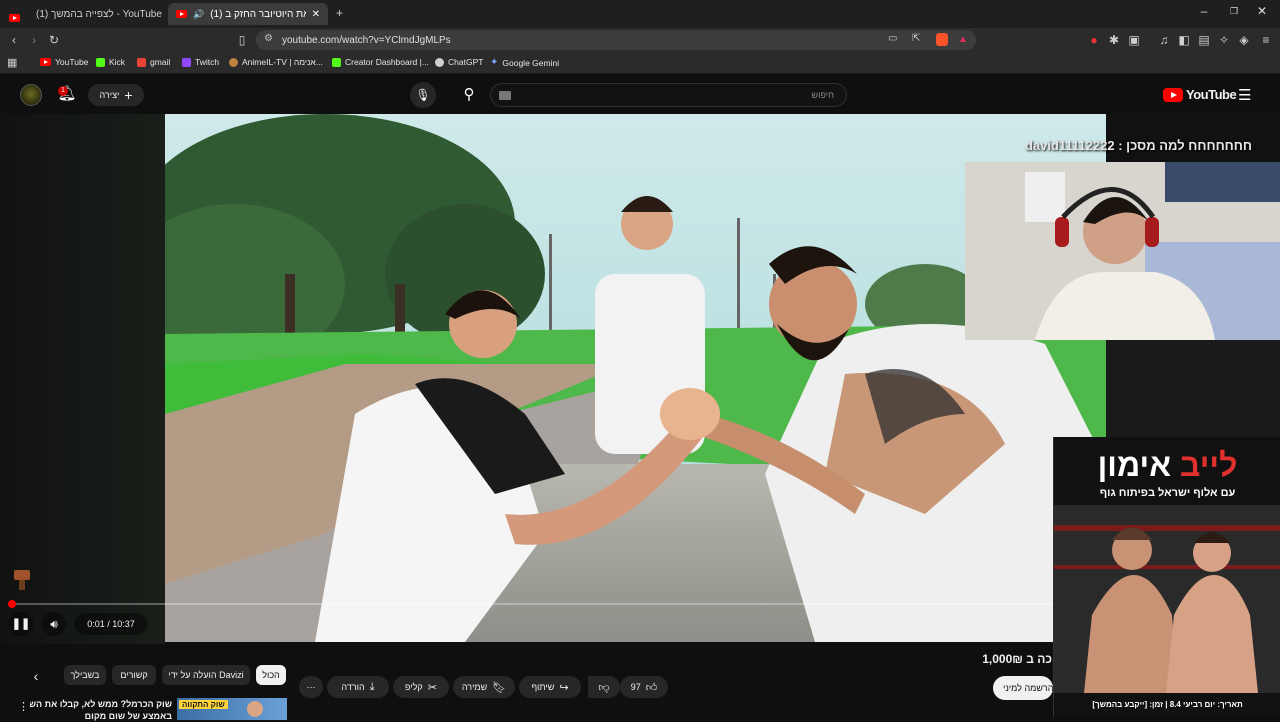 This screenshot has height=722, width=1280. Describe the element at coordinates (1244, 95) in the screenshot. I see `hamburger-menu-icon: ☰` at that location.